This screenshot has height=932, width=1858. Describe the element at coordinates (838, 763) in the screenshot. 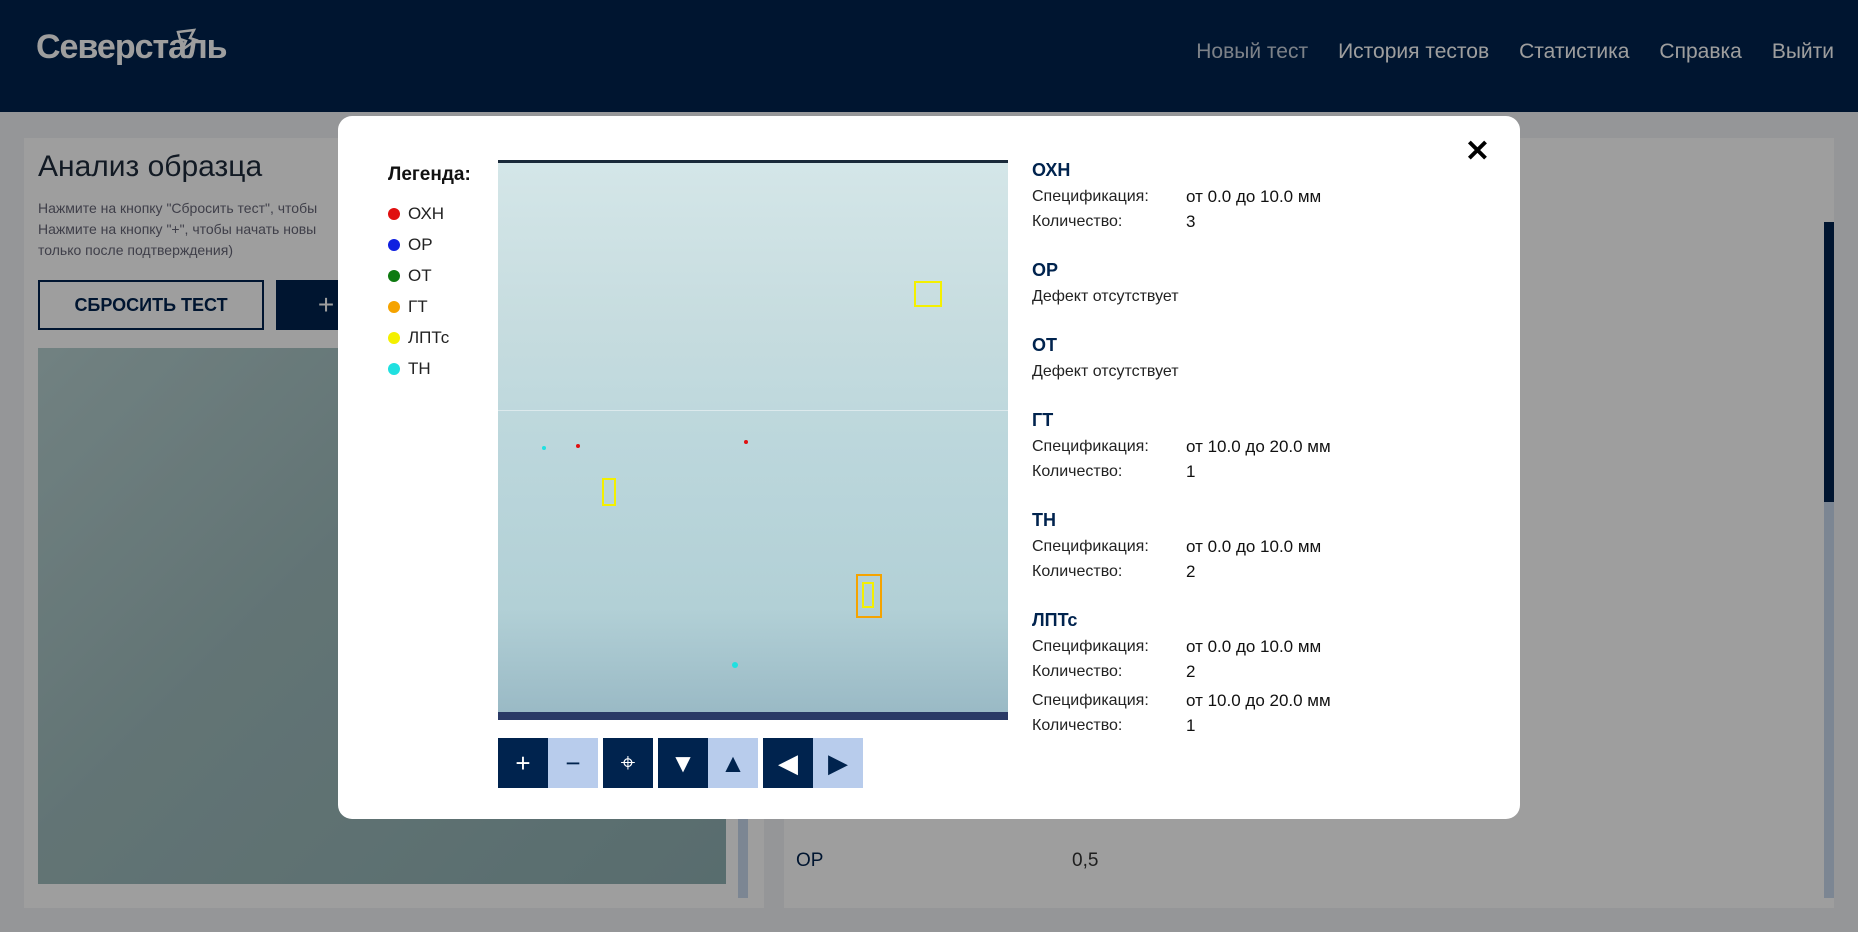

I see `arrow-right-button: ▶` at that location.